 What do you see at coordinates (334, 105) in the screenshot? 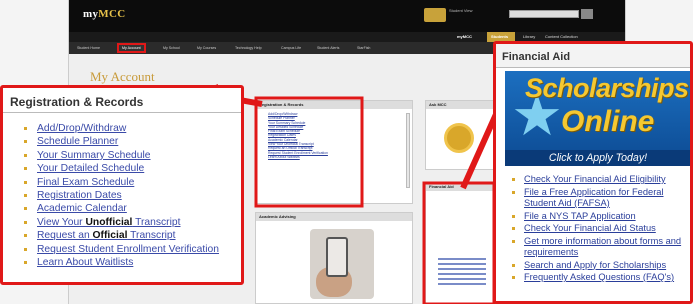
I see `registration-panel-title: Registration & Records` at bounding box center [334, 105].